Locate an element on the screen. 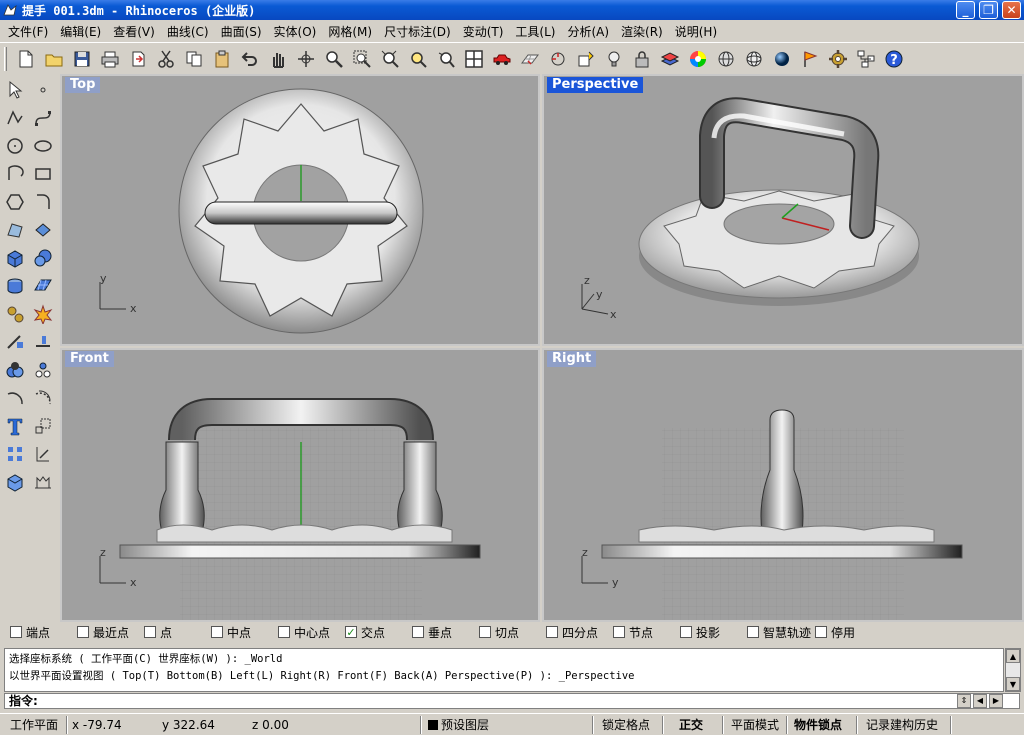  menu-surface: 曲面(S) is located at coordinates (241, 31).